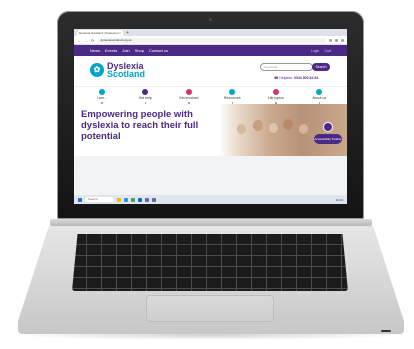 The image size is (414, 349). I want to click on cart-link: Cart, so click(327, 51).